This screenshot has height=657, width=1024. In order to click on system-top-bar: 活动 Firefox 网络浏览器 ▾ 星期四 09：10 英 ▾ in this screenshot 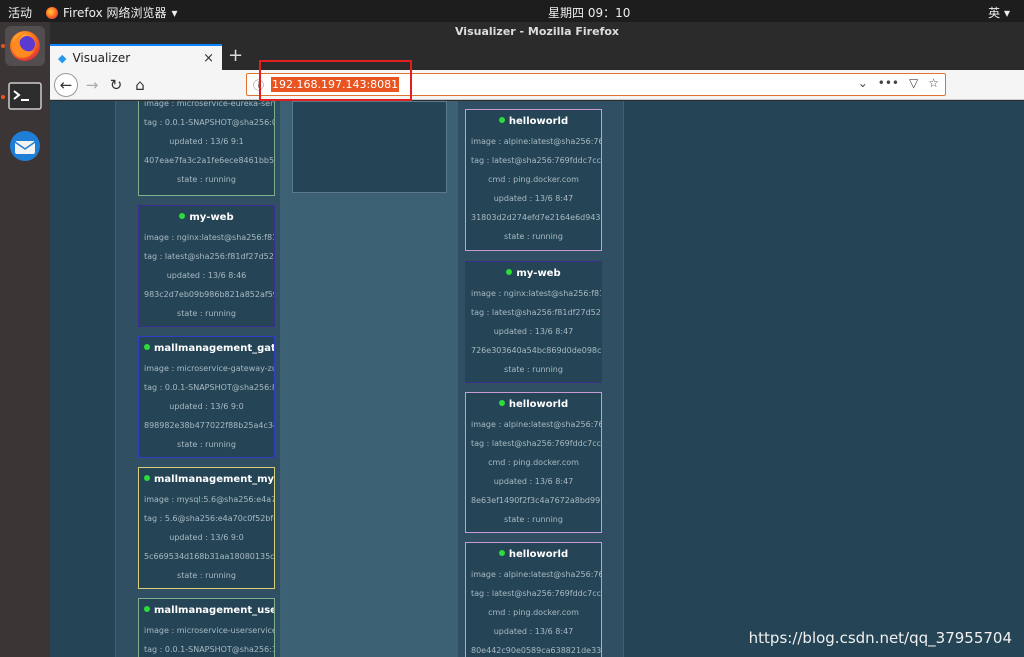, I will do `click(512, 11)`.